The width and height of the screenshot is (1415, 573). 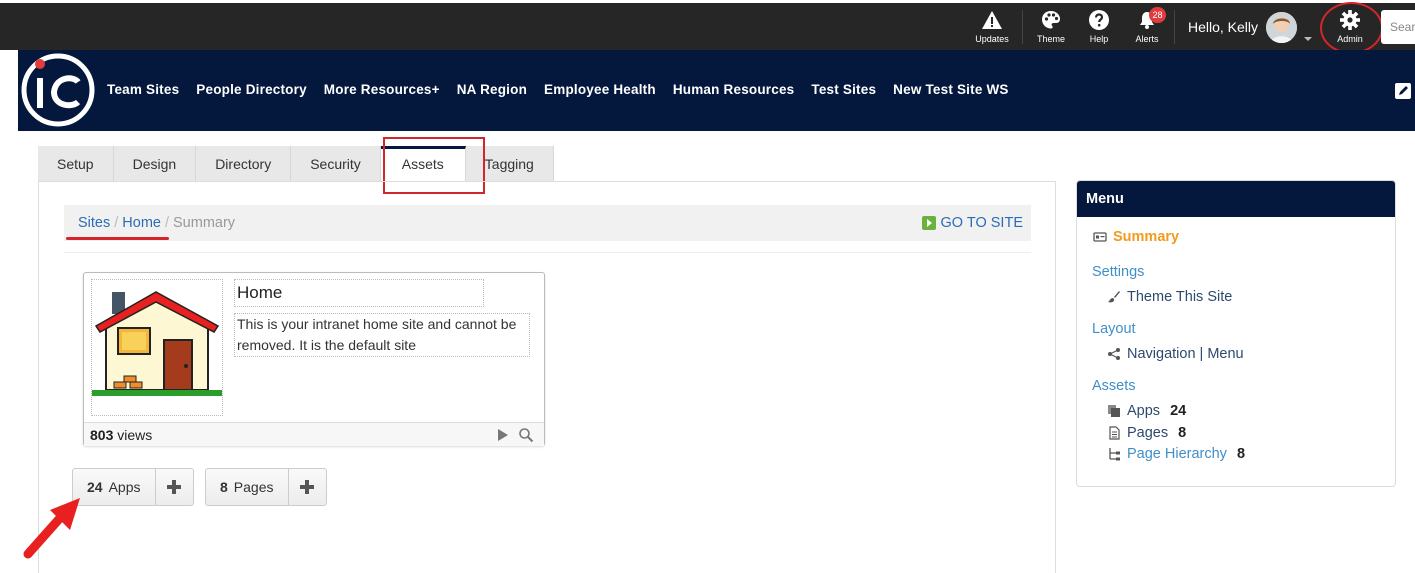 I want to click on menu-pages-label: Pages, so click(x=1148, y=433).